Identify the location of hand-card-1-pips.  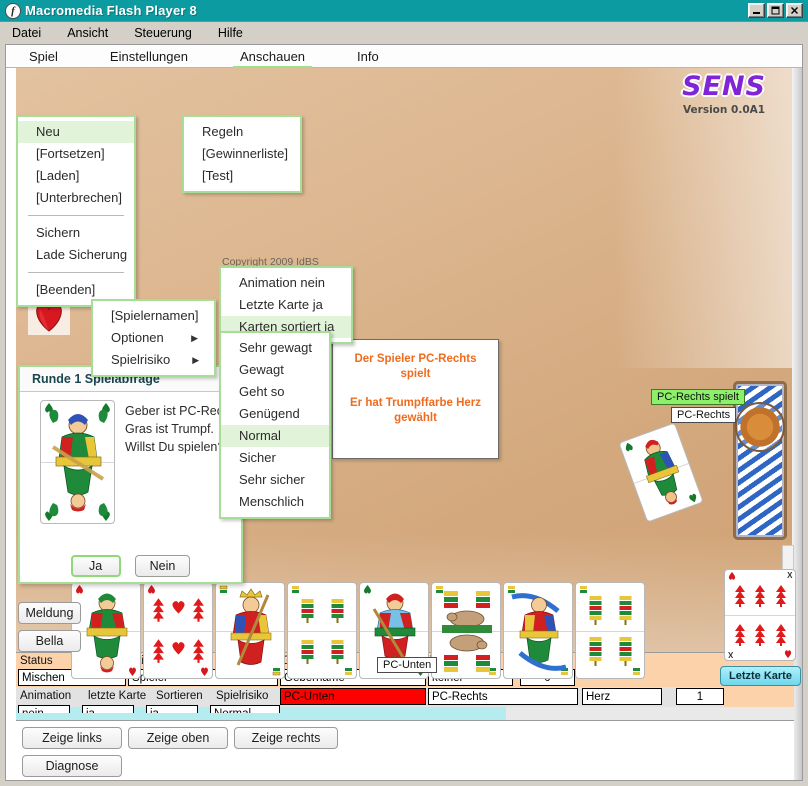
(178, 630).